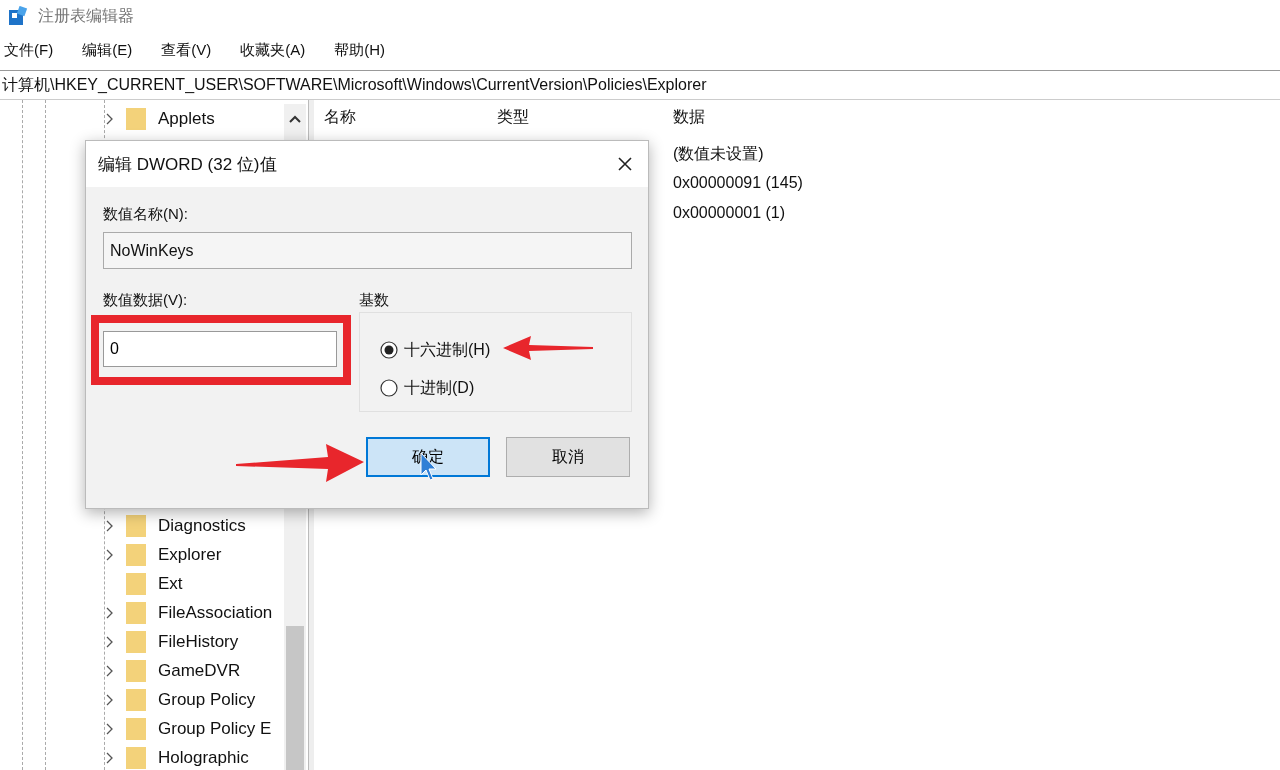 The width and height of the screenshot is (1280, 770). What do you see at coordinates (374, 300) in the screenshot?
I see `group-label: 基数` at bounding box center [374, 300].